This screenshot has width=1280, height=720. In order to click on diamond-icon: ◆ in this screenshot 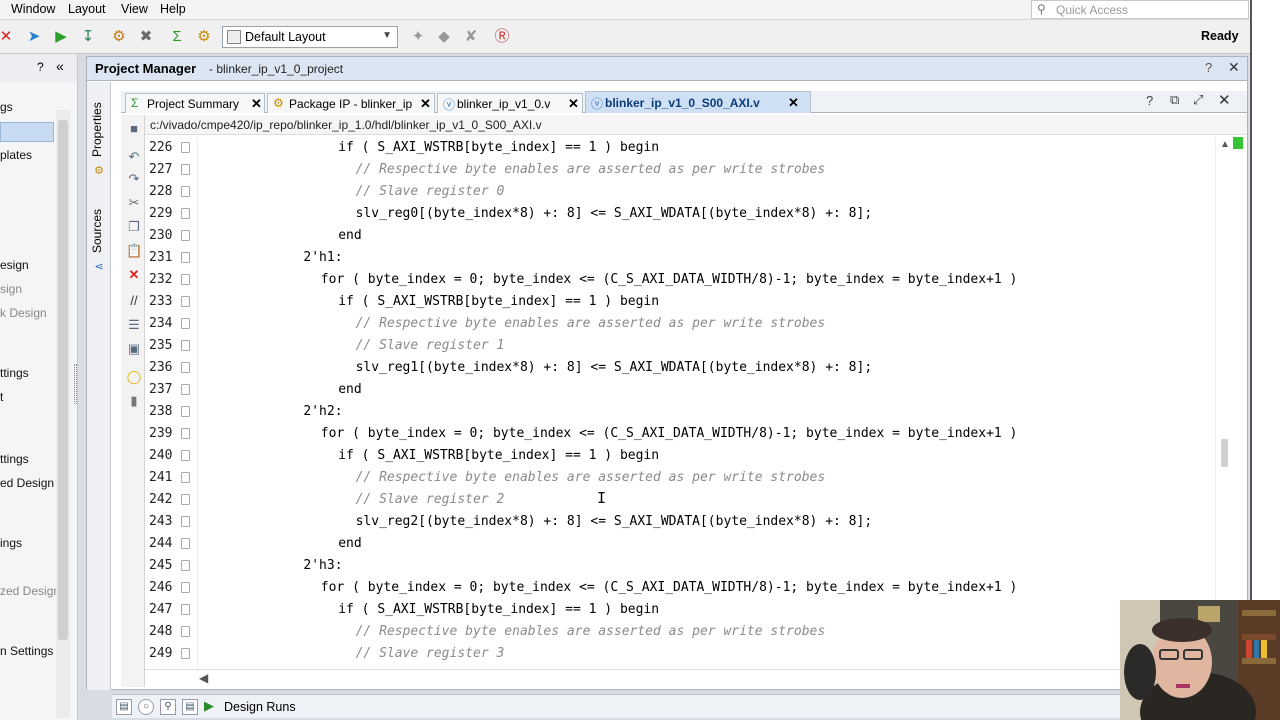, I will do `click(444, 37)`.